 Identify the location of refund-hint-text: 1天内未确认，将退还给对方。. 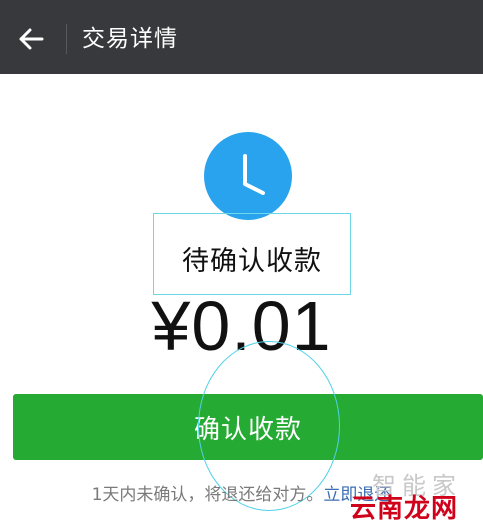
(207, 495).